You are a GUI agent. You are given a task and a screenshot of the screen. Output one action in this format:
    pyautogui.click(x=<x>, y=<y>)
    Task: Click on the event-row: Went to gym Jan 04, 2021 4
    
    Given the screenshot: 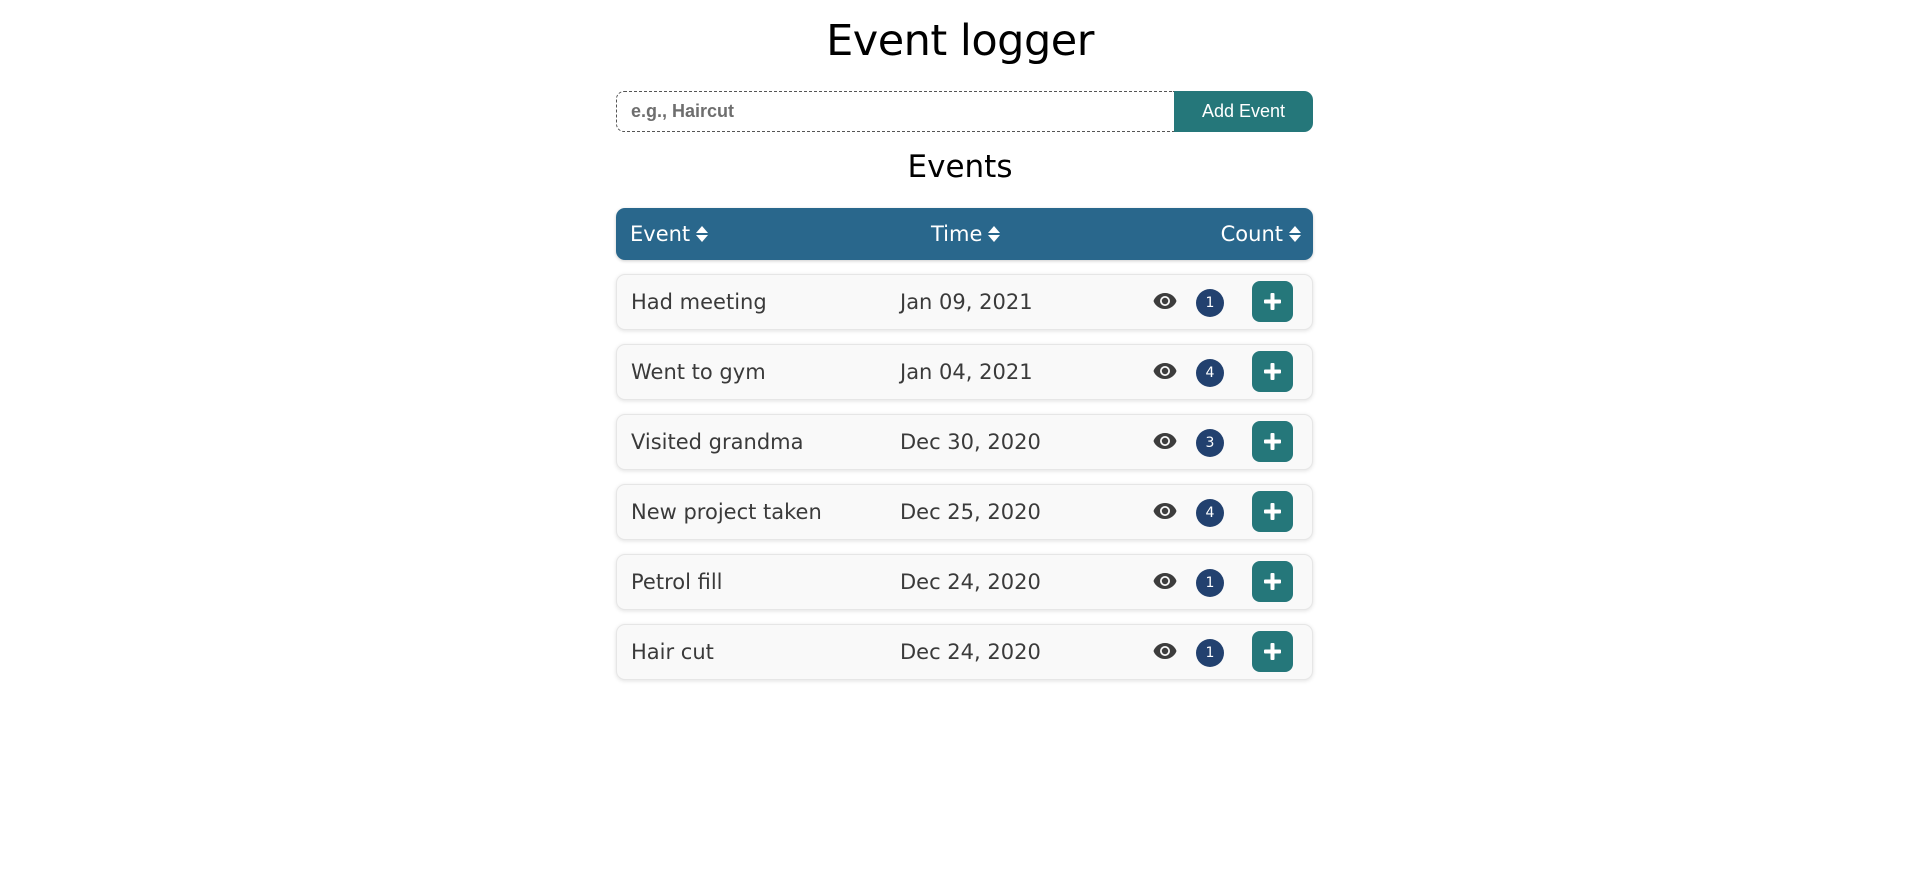 What is the action you would take?
    pyautogui.click(x=964, y=372)
    